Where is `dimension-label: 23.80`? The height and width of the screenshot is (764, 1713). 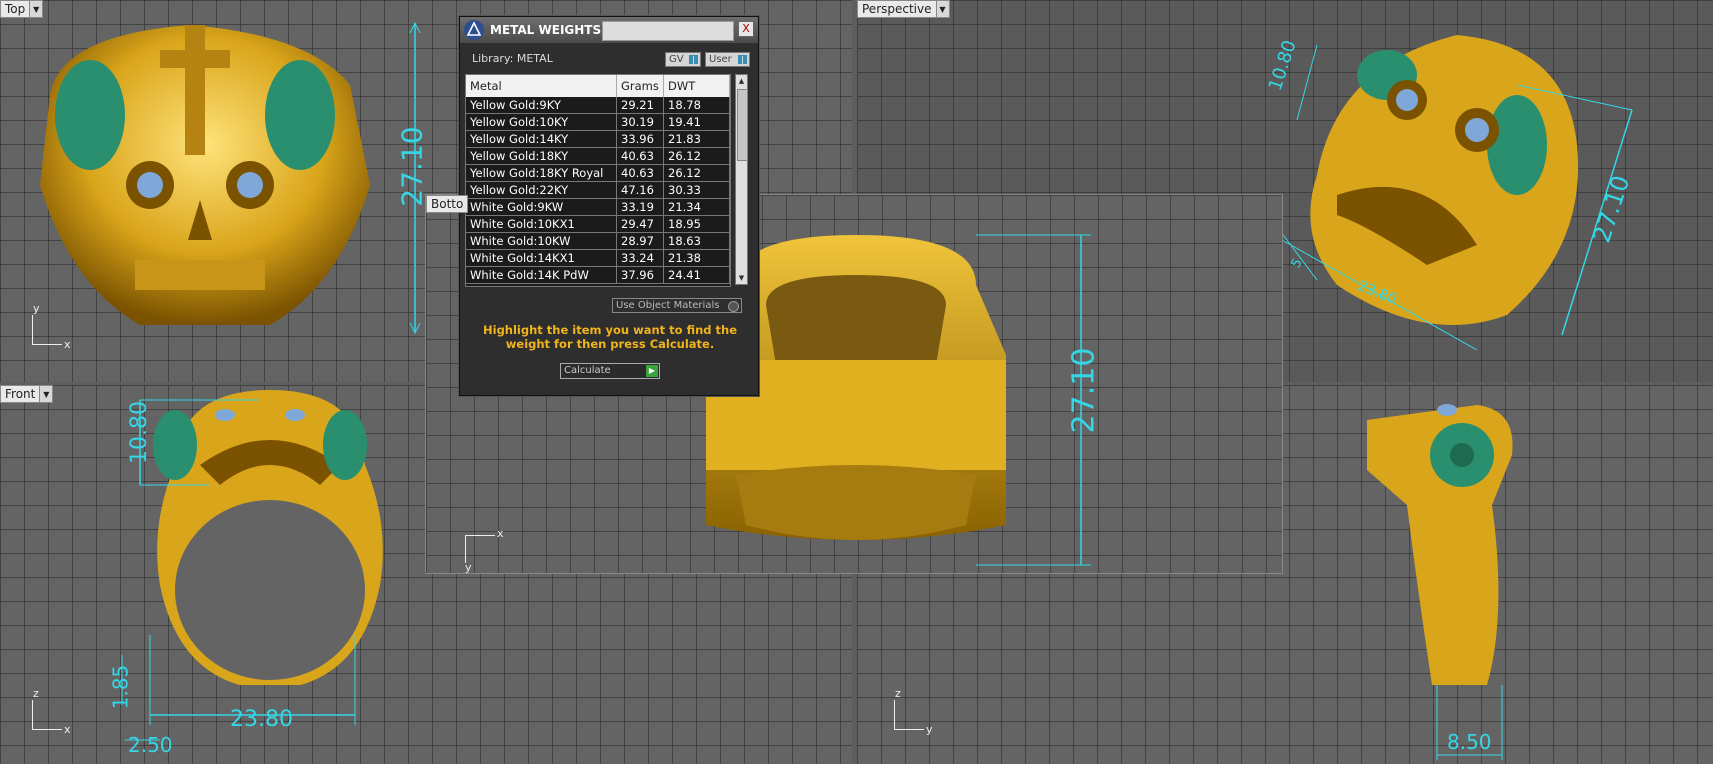 dimension-label: 23.80 is located at coordinates (261, 719).